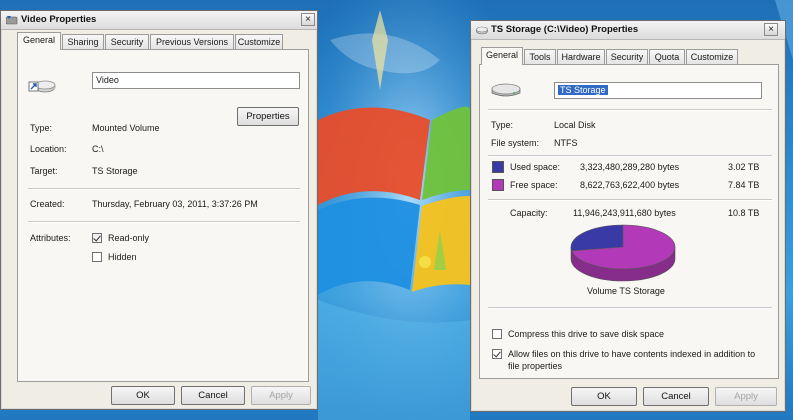  What do you see at coordinates (50, 238) in the screenshot?
I see `attributes-label: Attributes:` at bounding box center [50, 238].